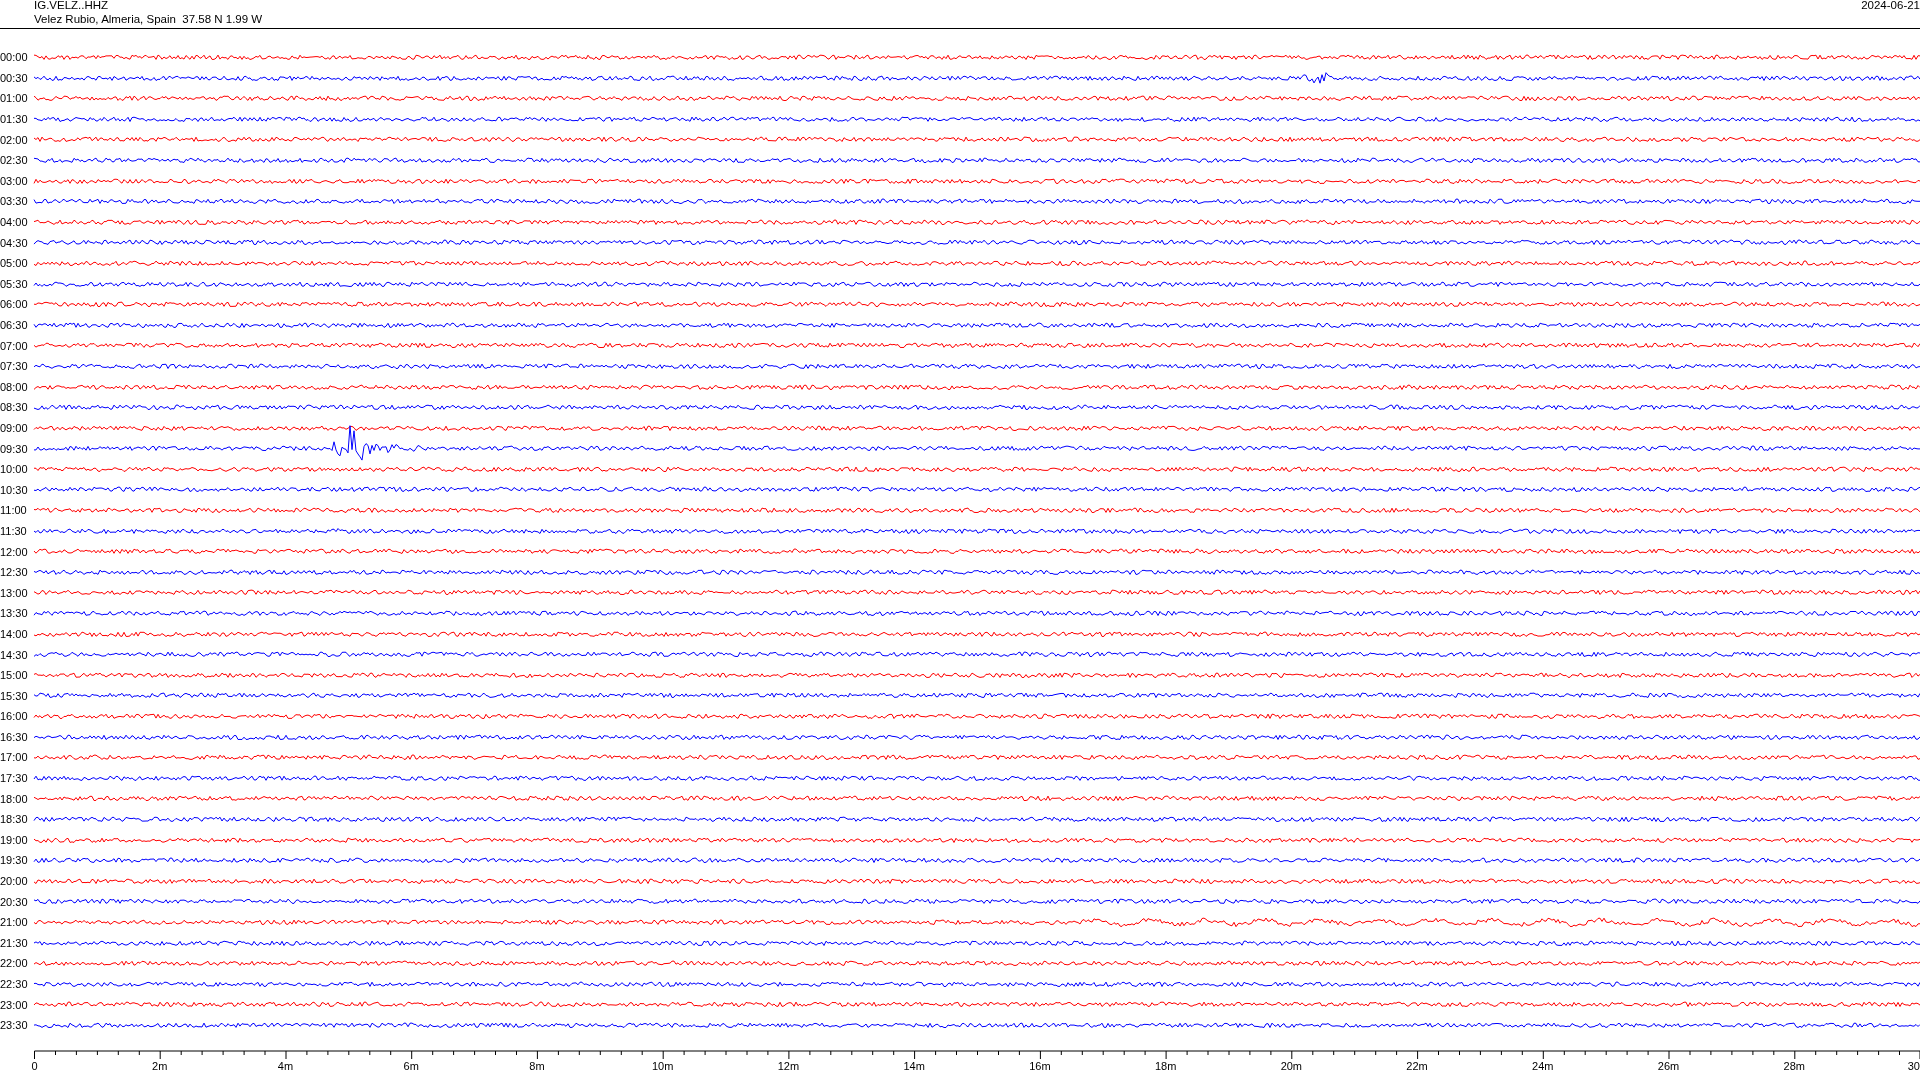 The image size is (1920, 1080). I want to click on axis-label: 16m, so click(1040, 1065).